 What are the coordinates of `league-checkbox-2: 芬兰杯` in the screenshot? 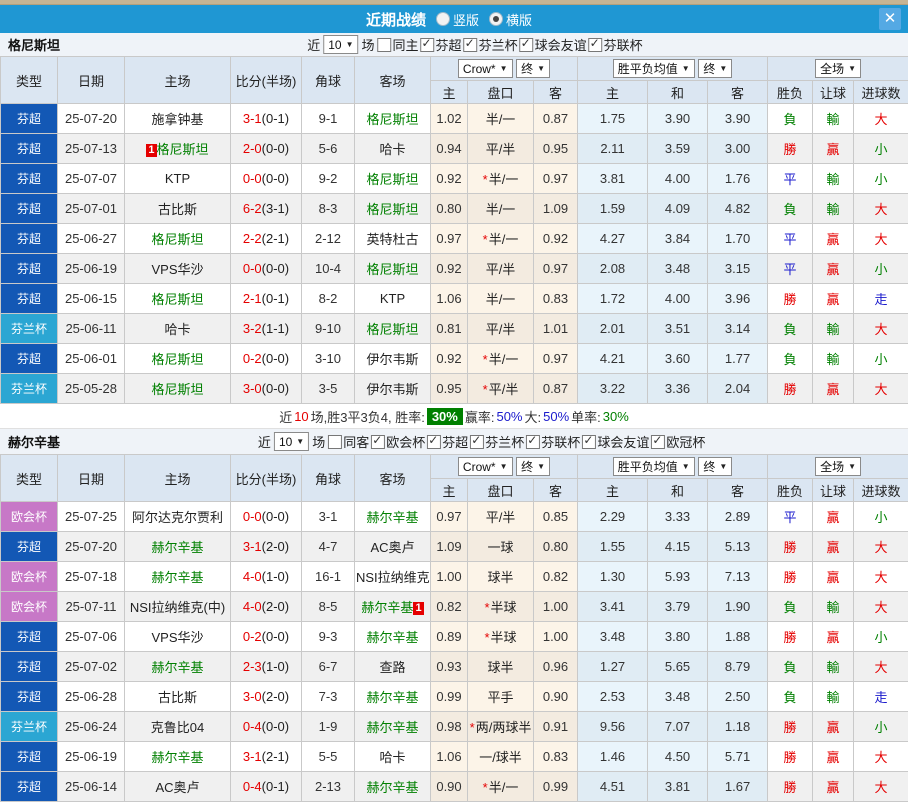 It's located at (497, 441).